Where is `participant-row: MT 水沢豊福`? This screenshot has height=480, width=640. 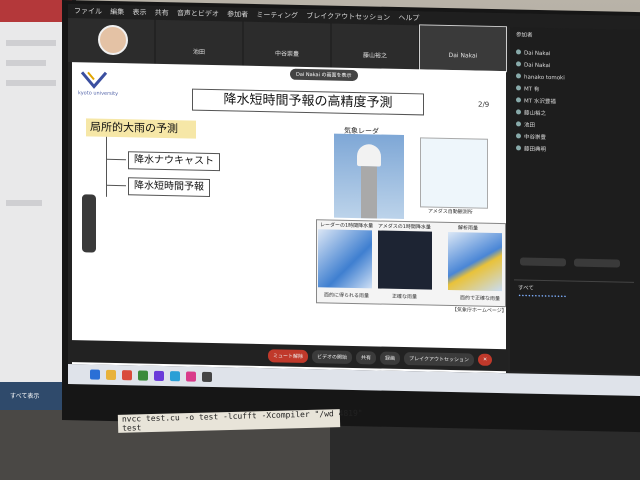 participant-row: MT 水沢豊福 is located at coordinates (536, 102).